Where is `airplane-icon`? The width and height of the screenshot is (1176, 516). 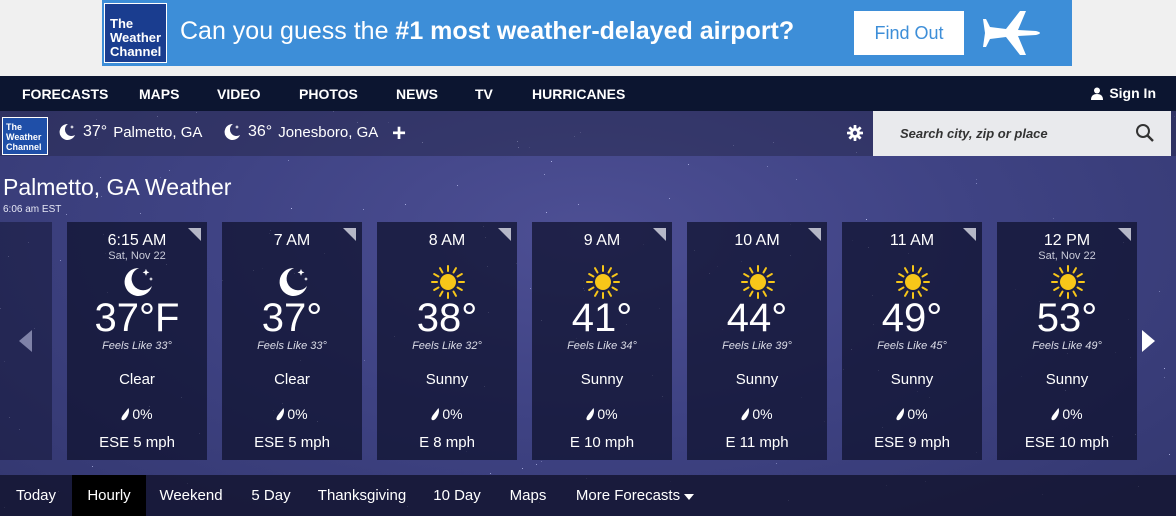
airplane-icon is located at coordinates (1011, 33).